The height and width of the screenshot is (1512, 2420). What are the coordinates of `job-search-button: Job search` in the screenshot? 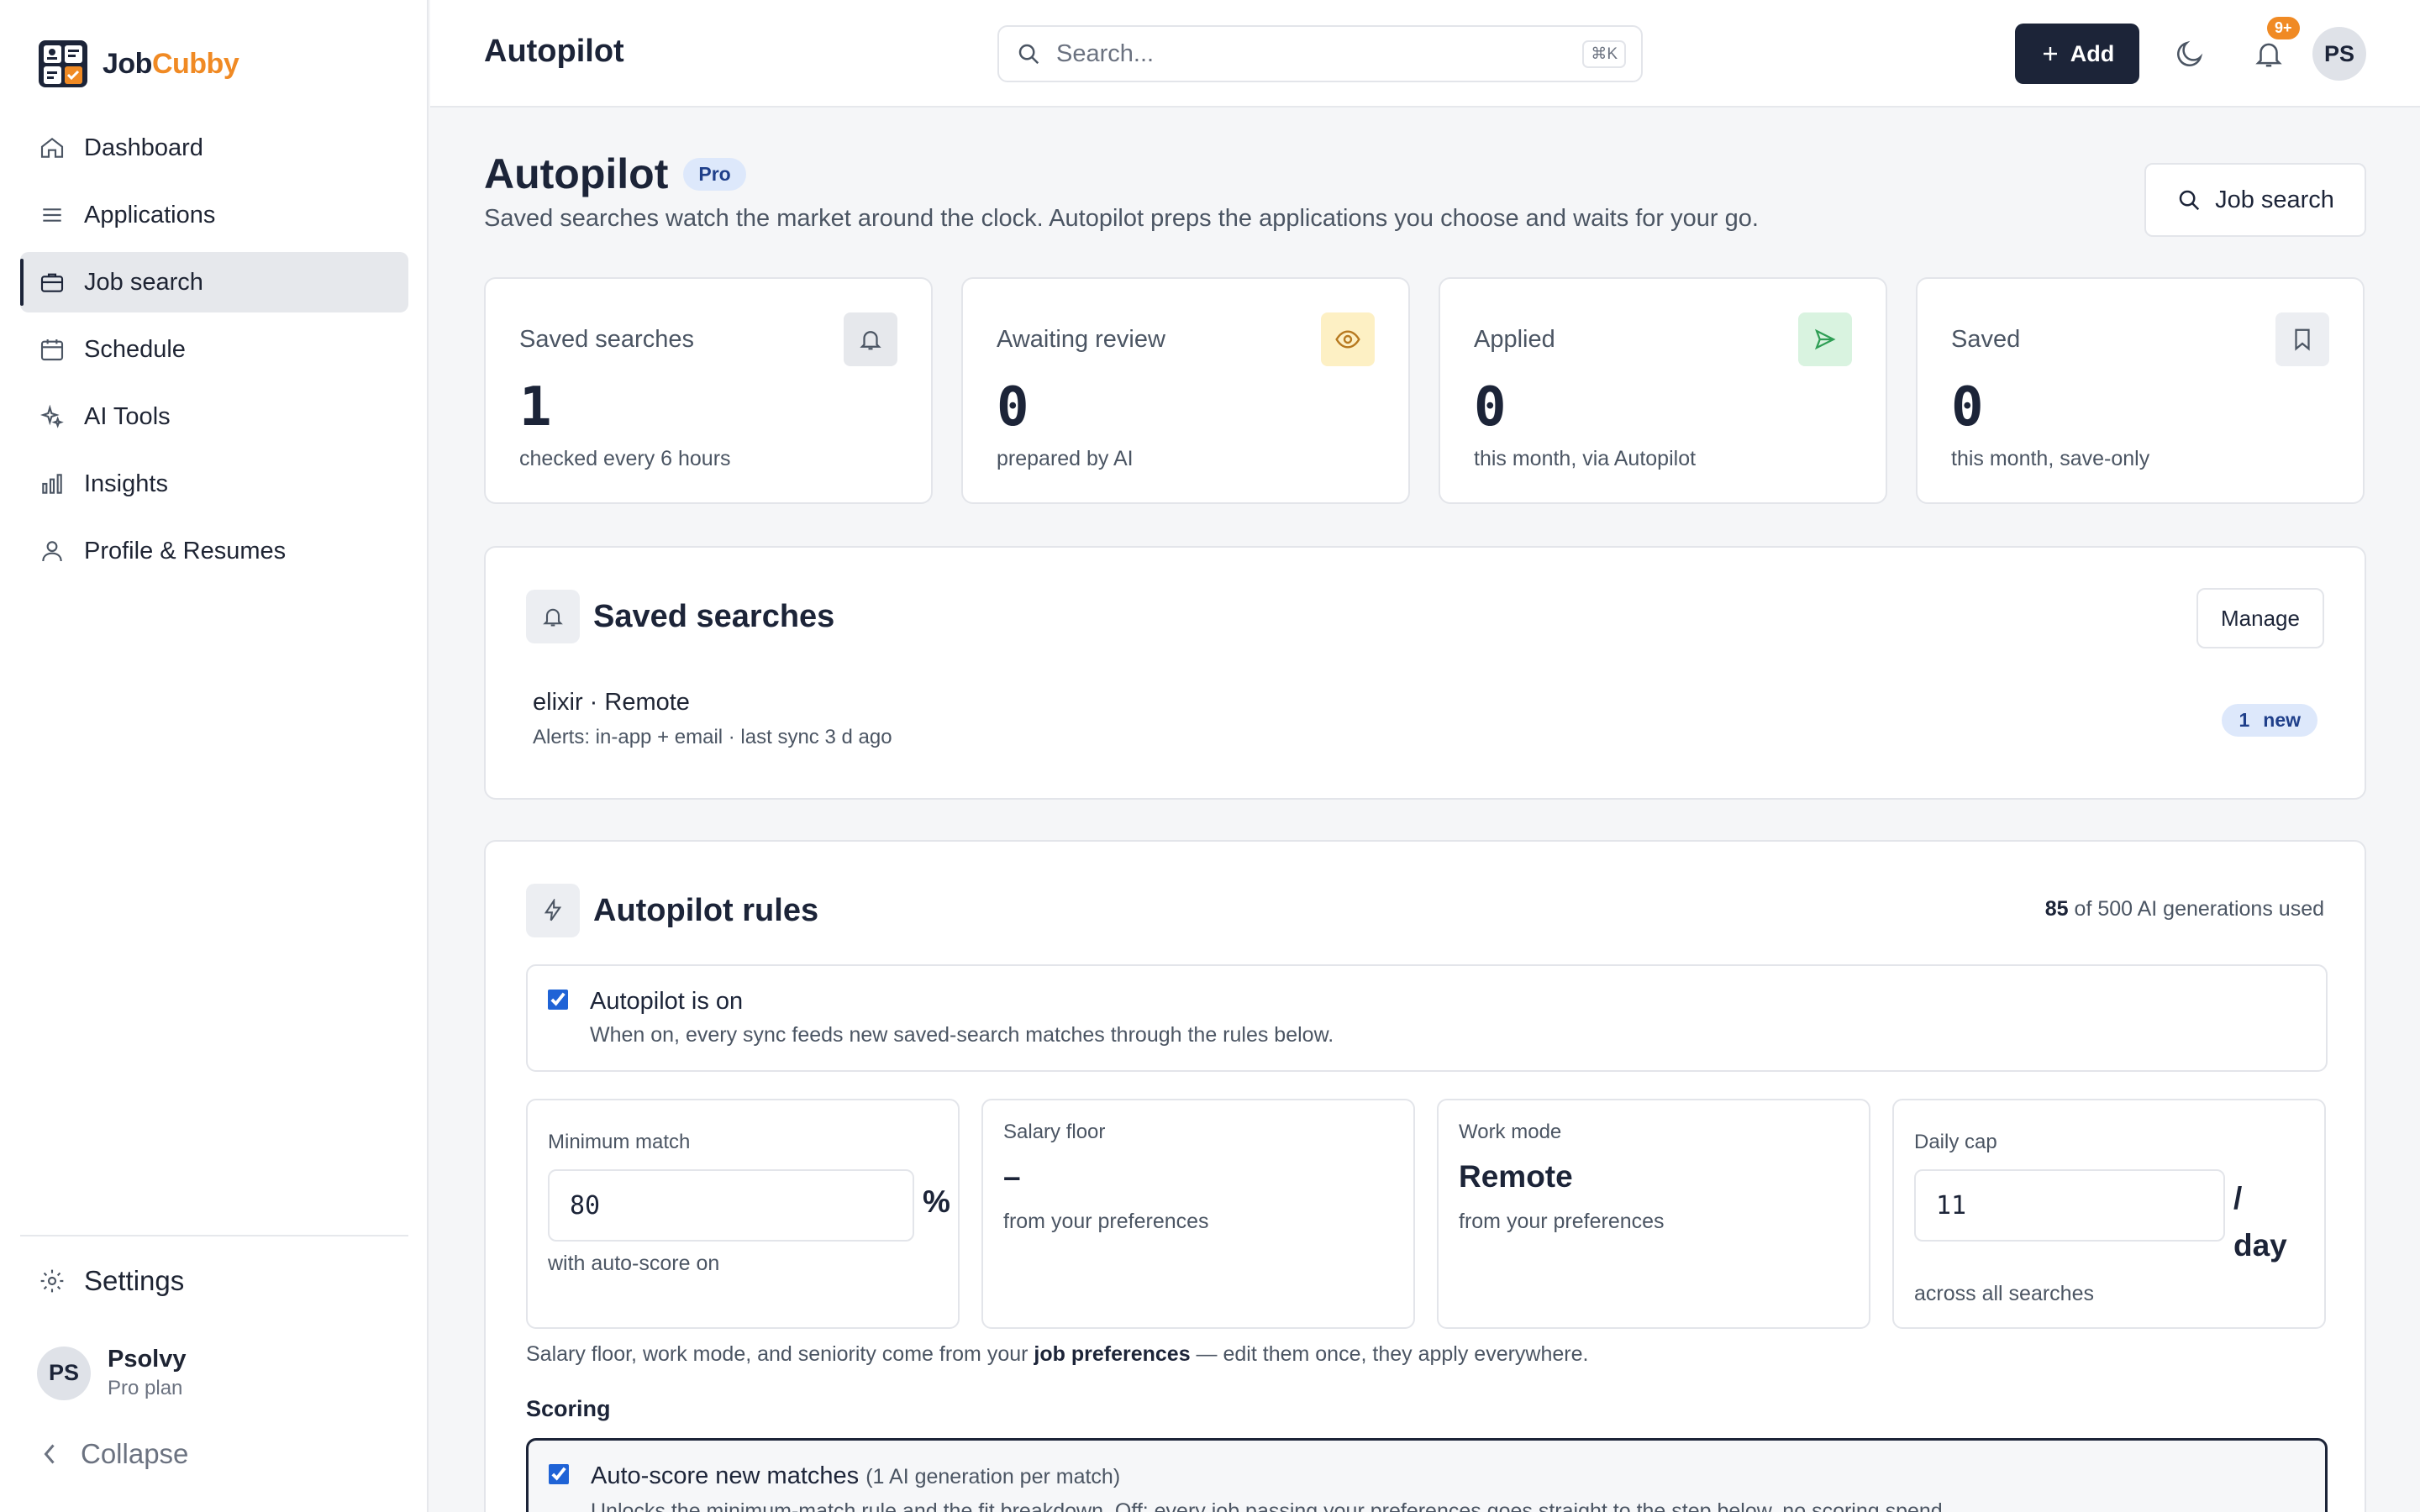 It's located at (2255, 200).